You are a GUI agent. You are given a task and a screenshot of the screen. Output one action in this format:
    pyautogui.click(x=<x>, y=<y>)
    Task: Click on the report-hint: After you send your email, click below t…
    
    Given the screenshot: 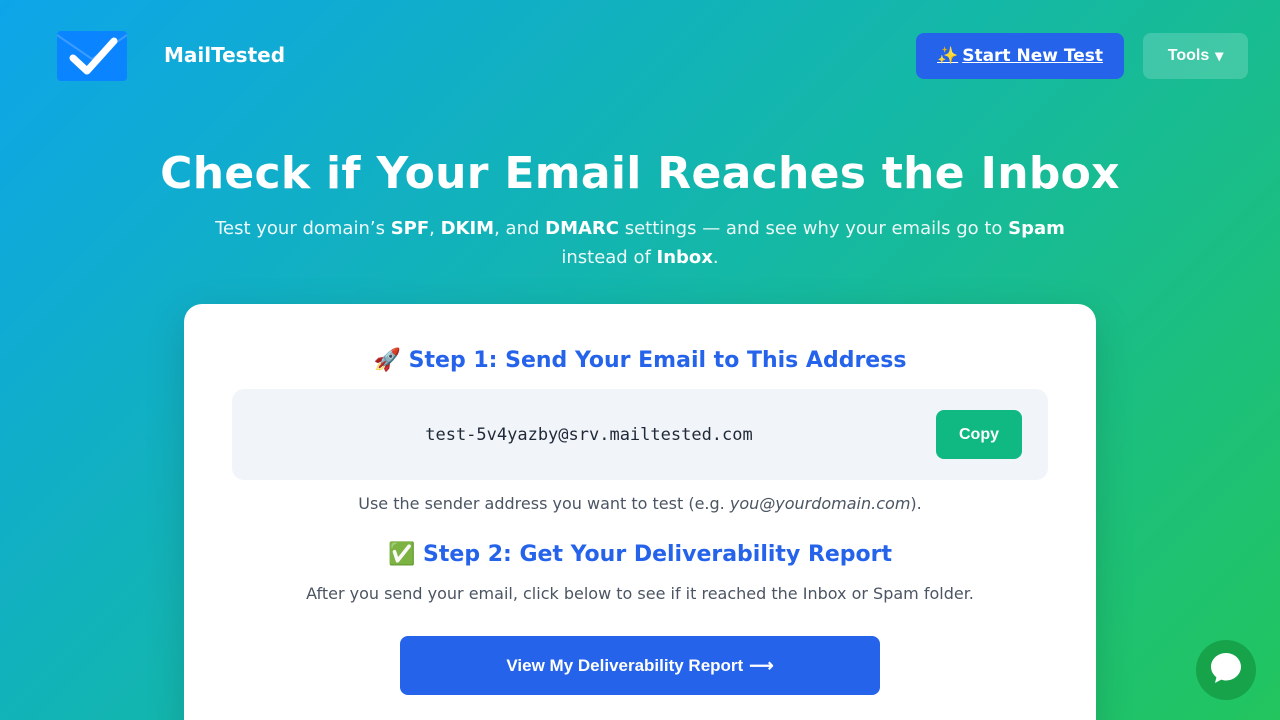 What is the action you would take?
    pyautogui.click(x=640, y=593)
    